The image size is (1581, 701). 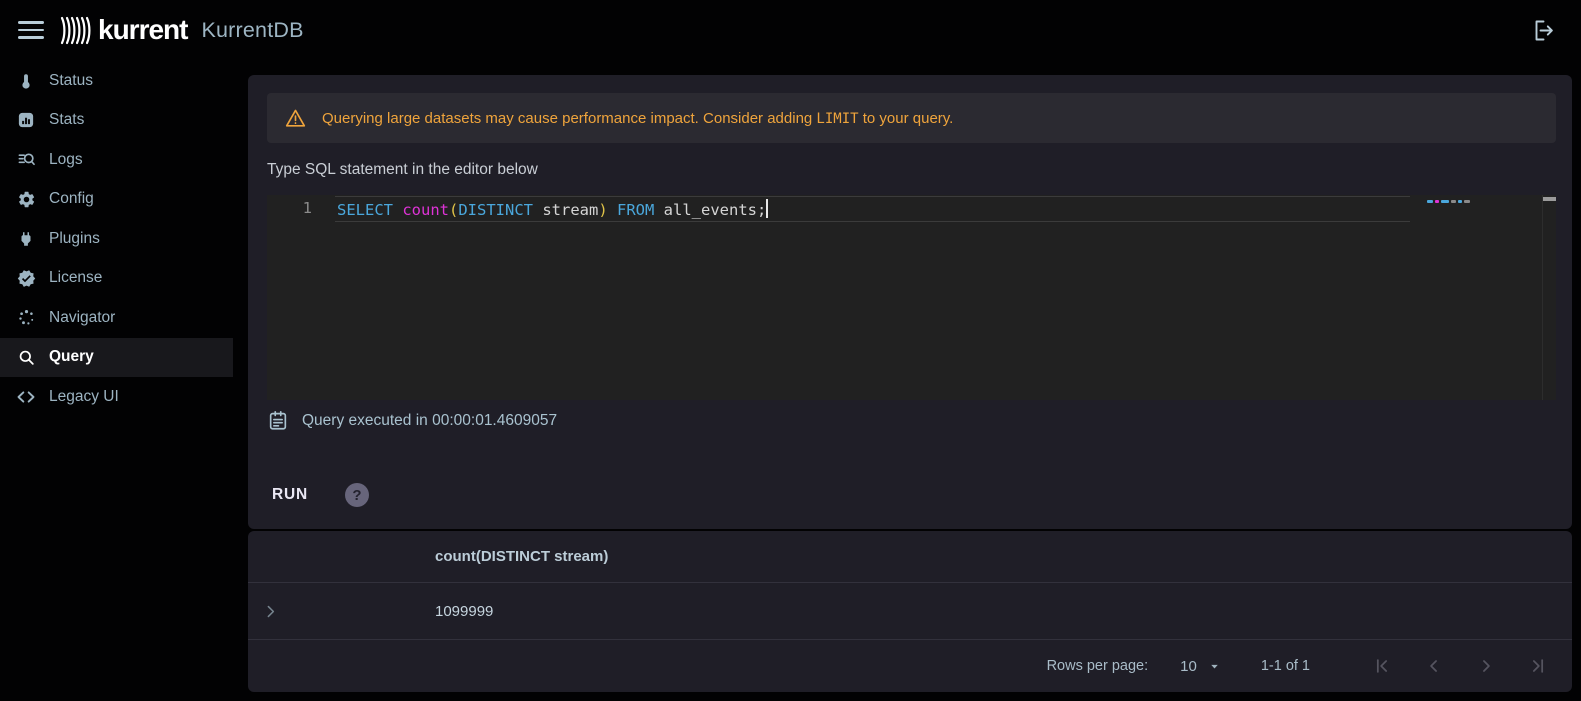 What do you see at coordinates (910, 666) in the screenshot?
I see `pagination-footer: Rows per page: 10 1-1 of 1` at bounding box center [910, 666].